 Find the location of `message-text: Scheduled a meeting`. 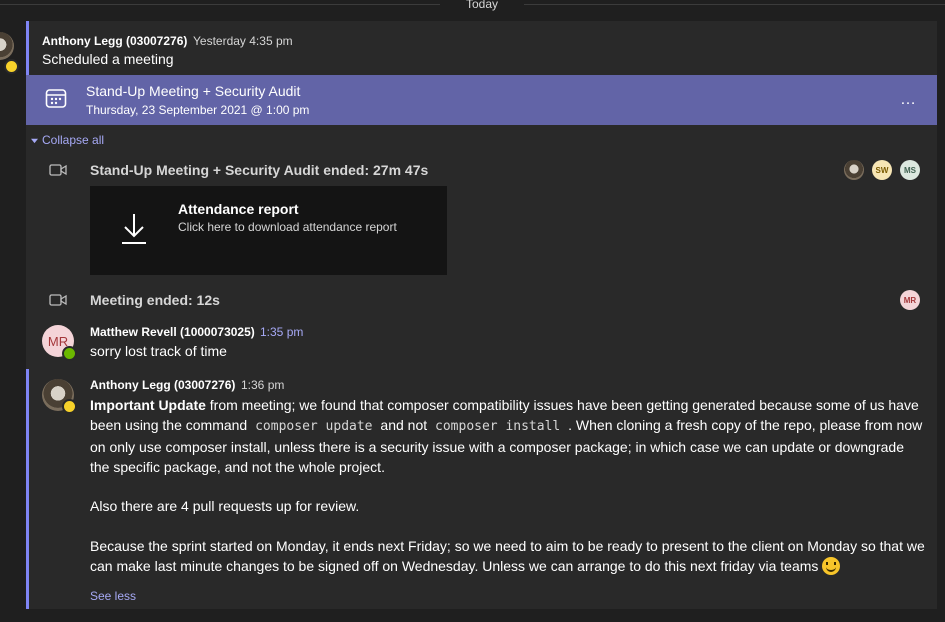

message-text: Scheduled a meeting is located at coordinates (108, 59).